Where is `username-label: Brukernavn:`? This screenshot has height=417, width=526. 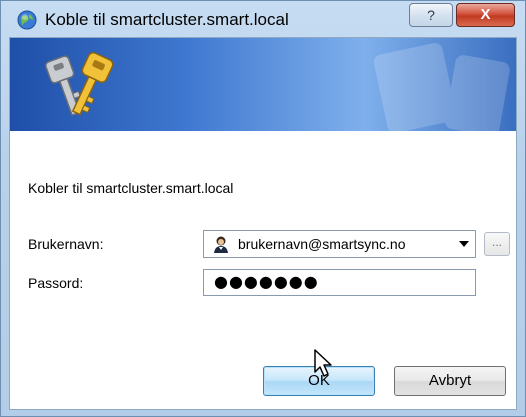 username-label: Brukernavn: is located at coordinates (66, 244).